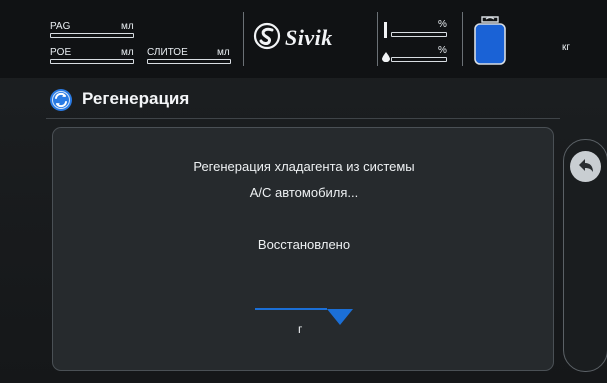 Image resolution: width=607 pixels, height=383 pixels. I want to click on level-top-indicator, so click(385, 30).